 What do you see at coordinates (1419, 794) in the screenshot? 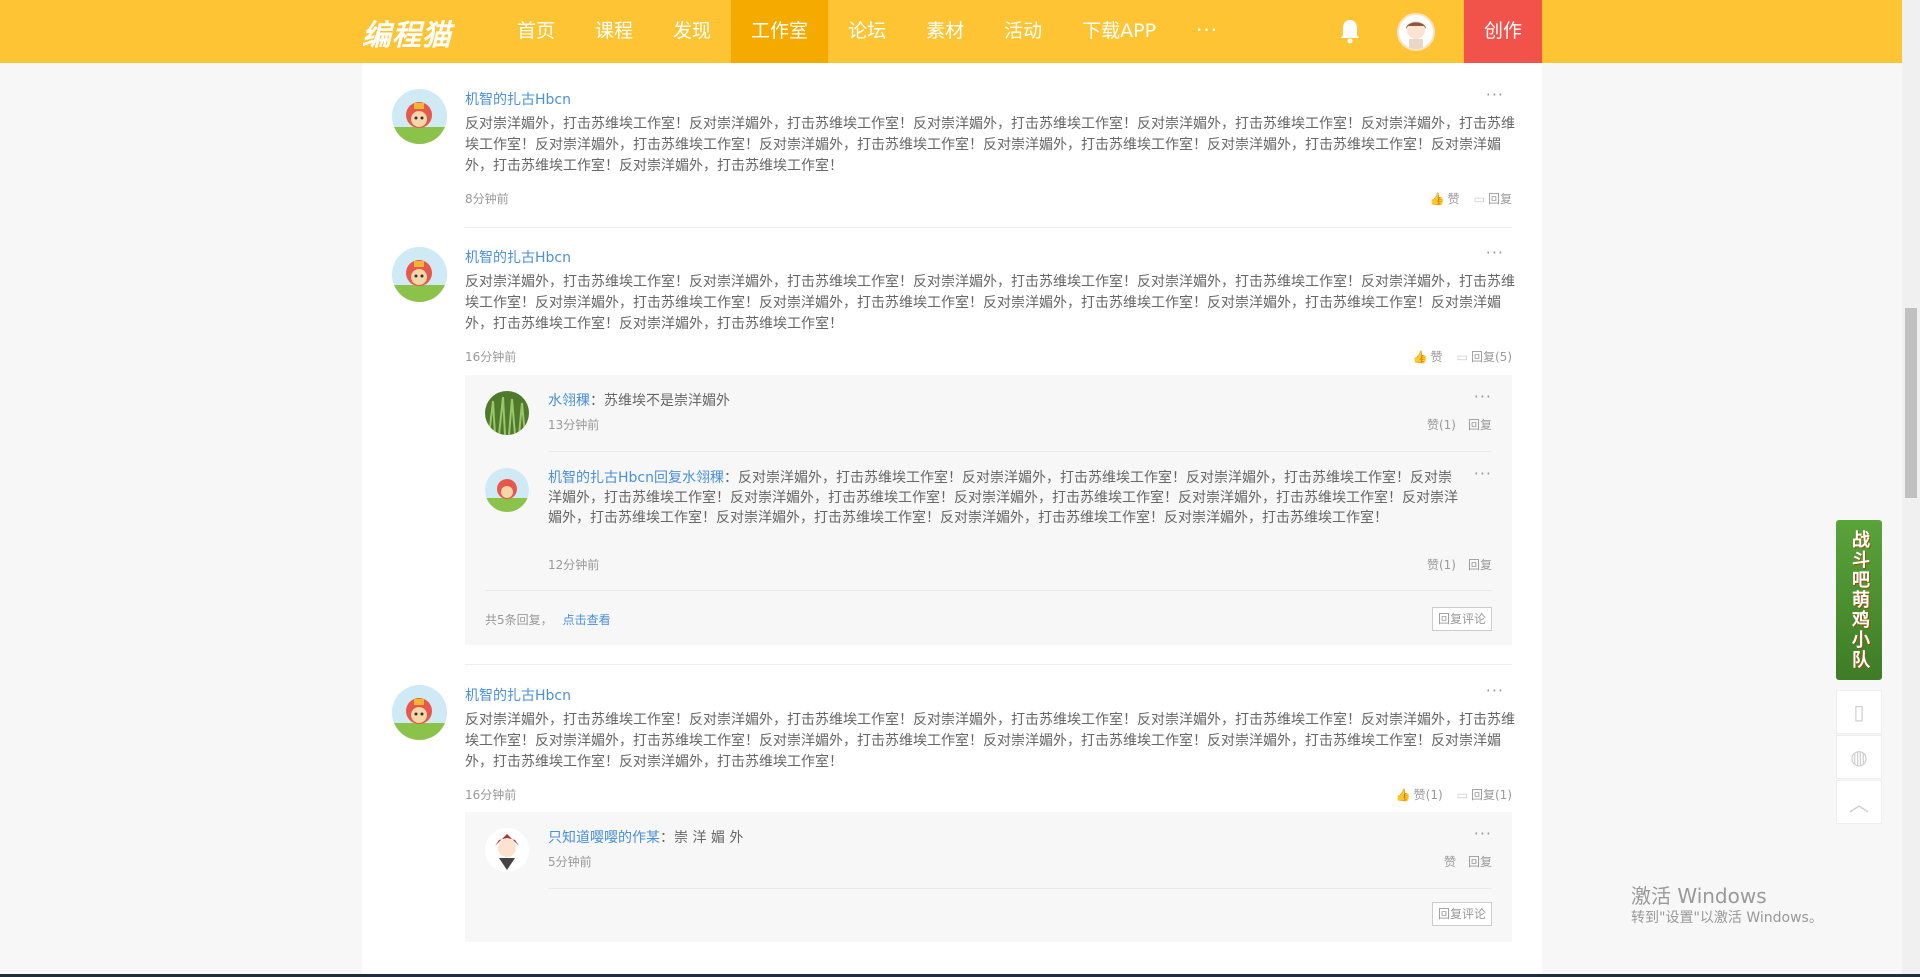
I see `like-button: 👍 赞(1)` at bounding box center [1419, 794].